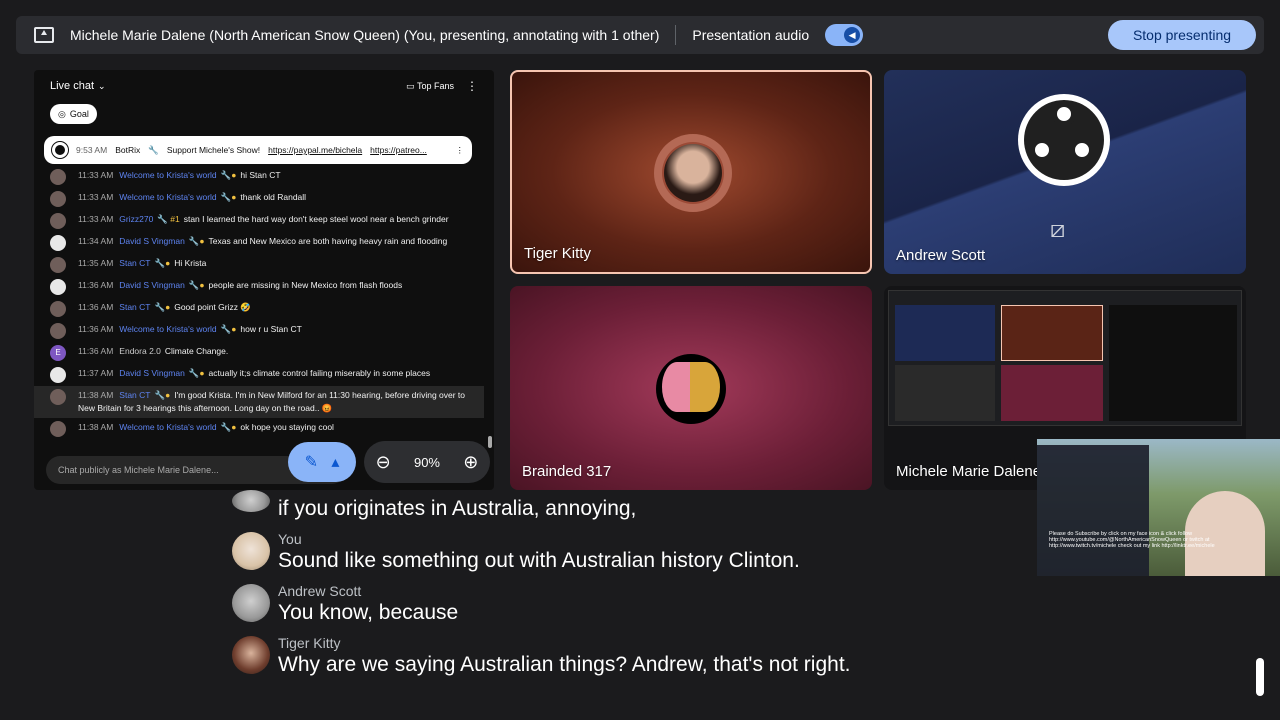  I want to click on screen-share-preview, so click(1065, 358).